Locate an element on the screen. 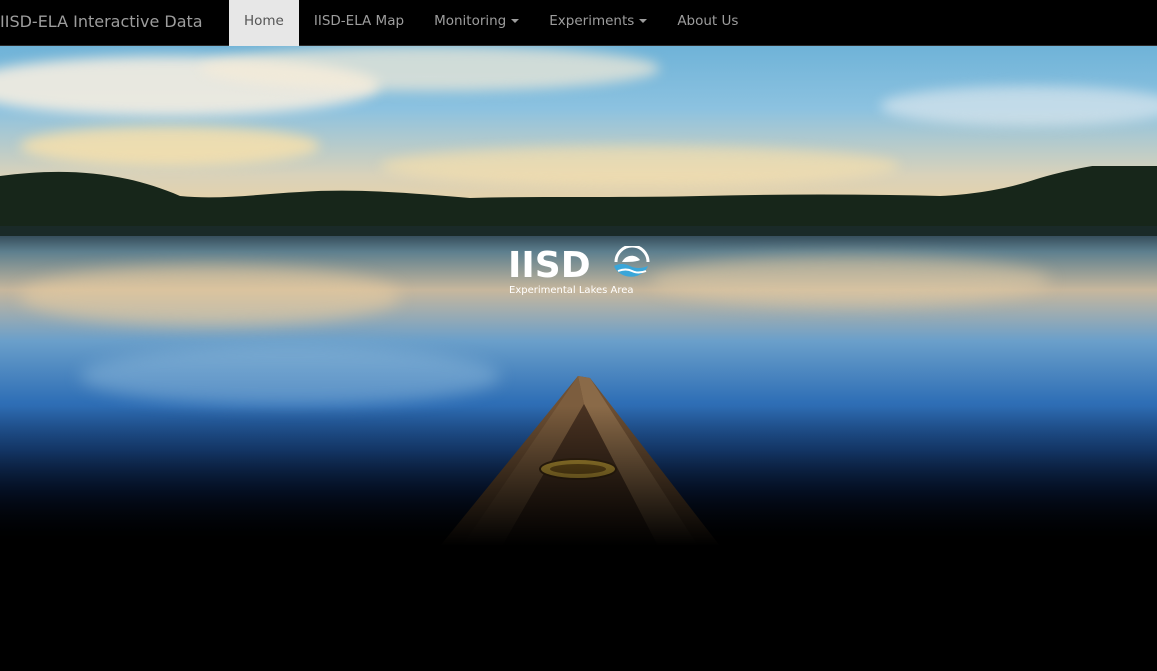 The image size is (1157, 671). nav-experiments-dropdown: Experiments is located at coordinates (598, 23).